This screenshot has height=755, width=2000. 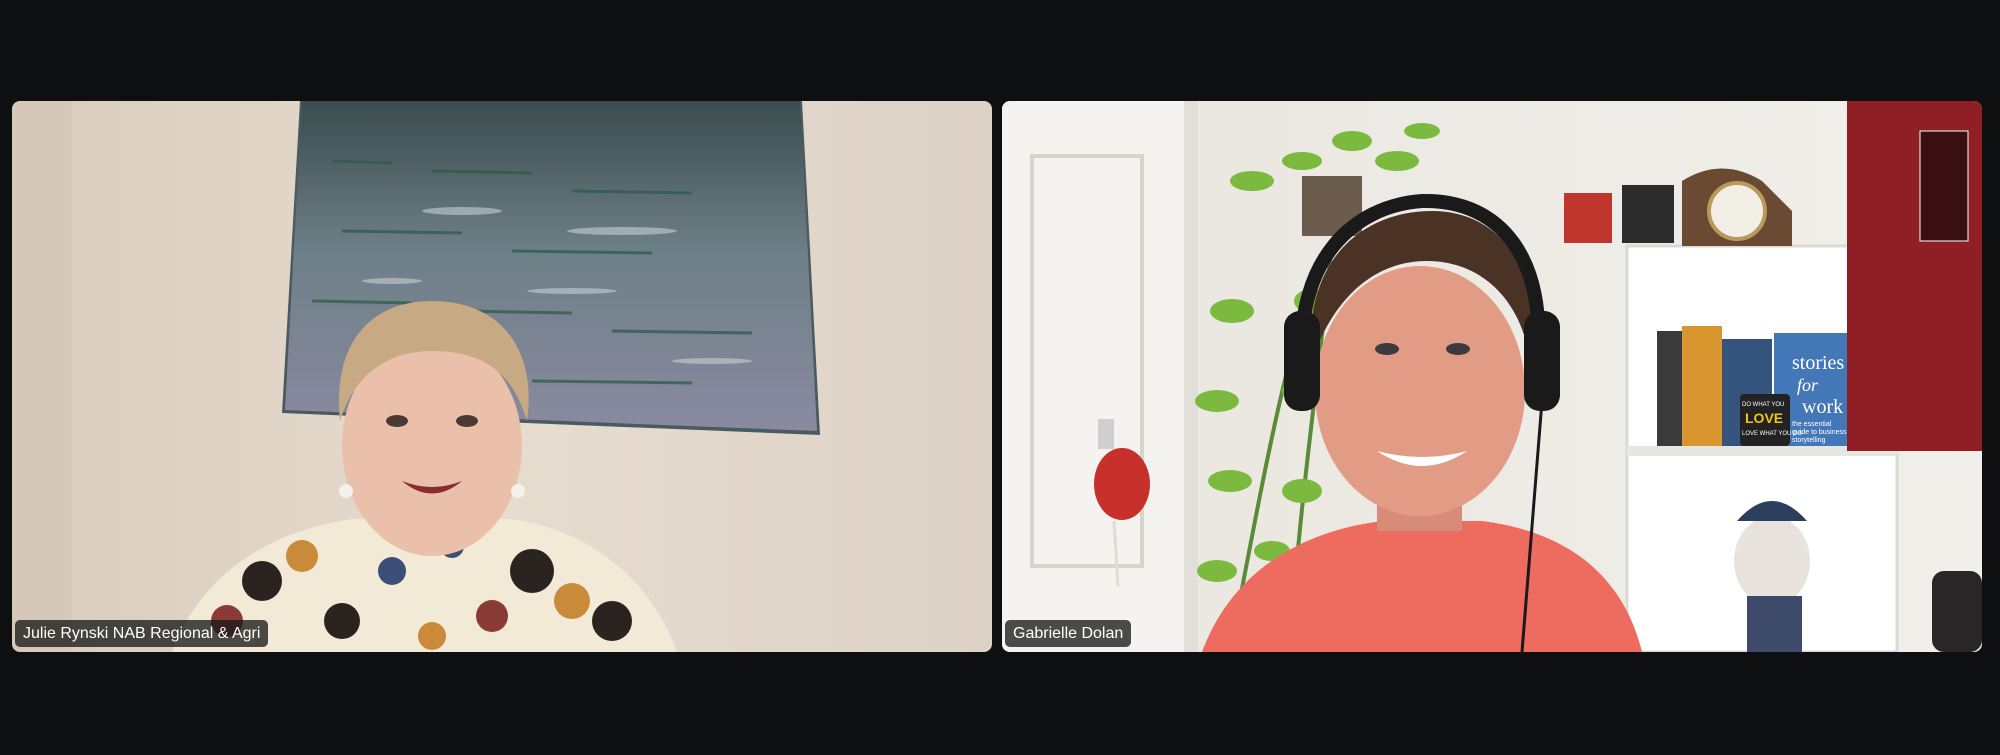 I want to click on book-subtitle-text: the essential, so click(x=1812, y=424).